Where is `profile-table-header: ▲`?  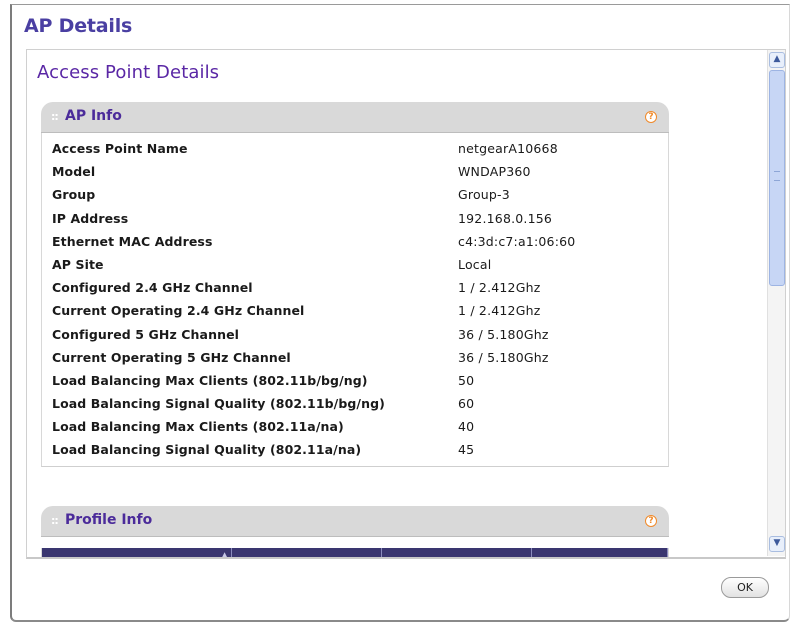 profile-table-header: ▲ is located at coordinates (355, 553).